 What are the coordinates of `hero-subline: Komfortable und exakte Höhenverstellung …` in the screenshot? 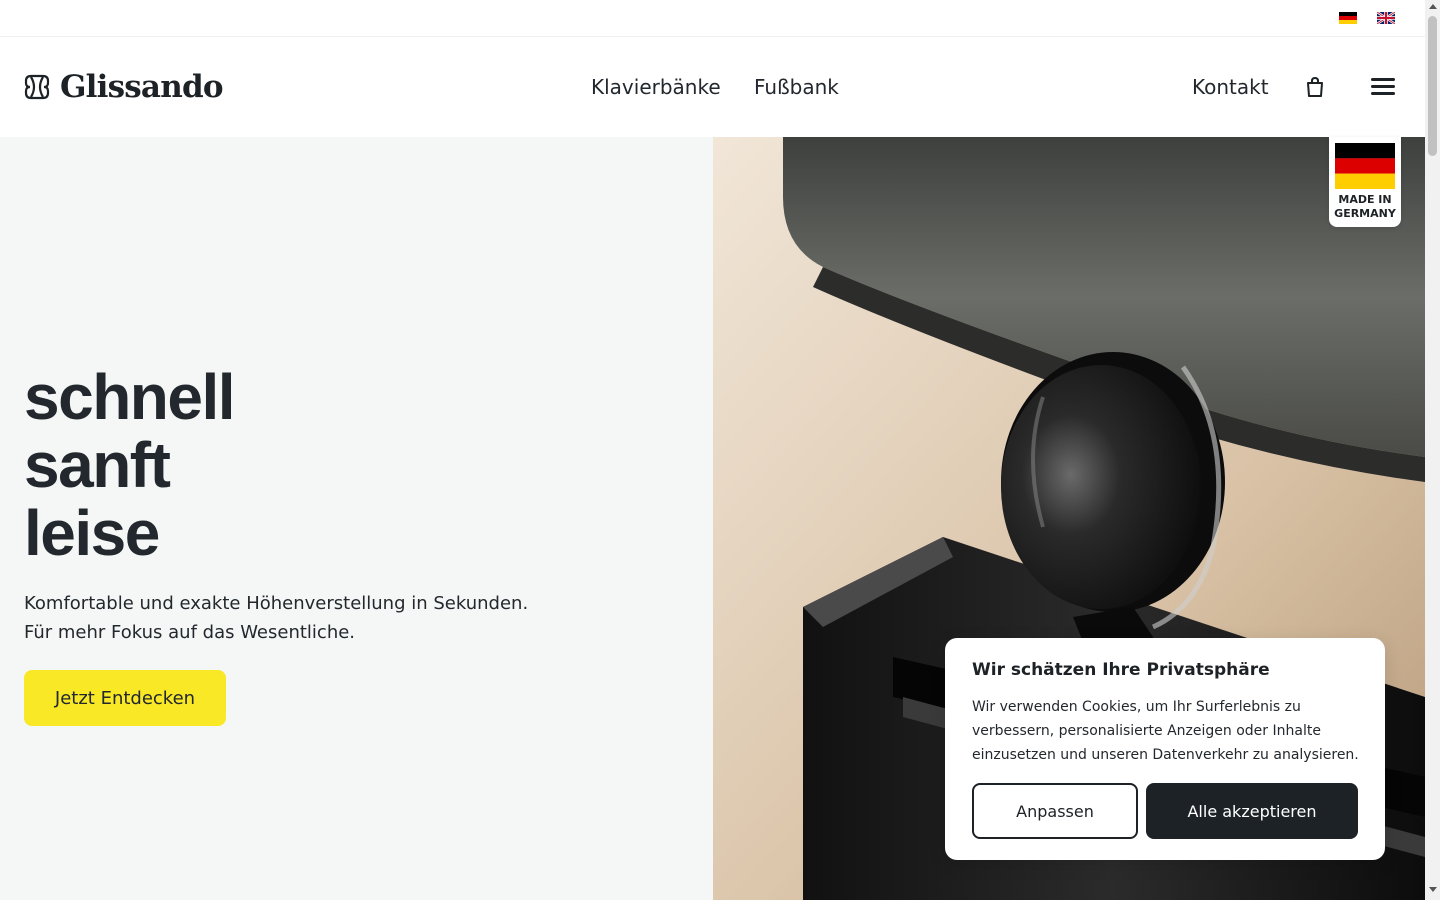 It's located at (324, 618).